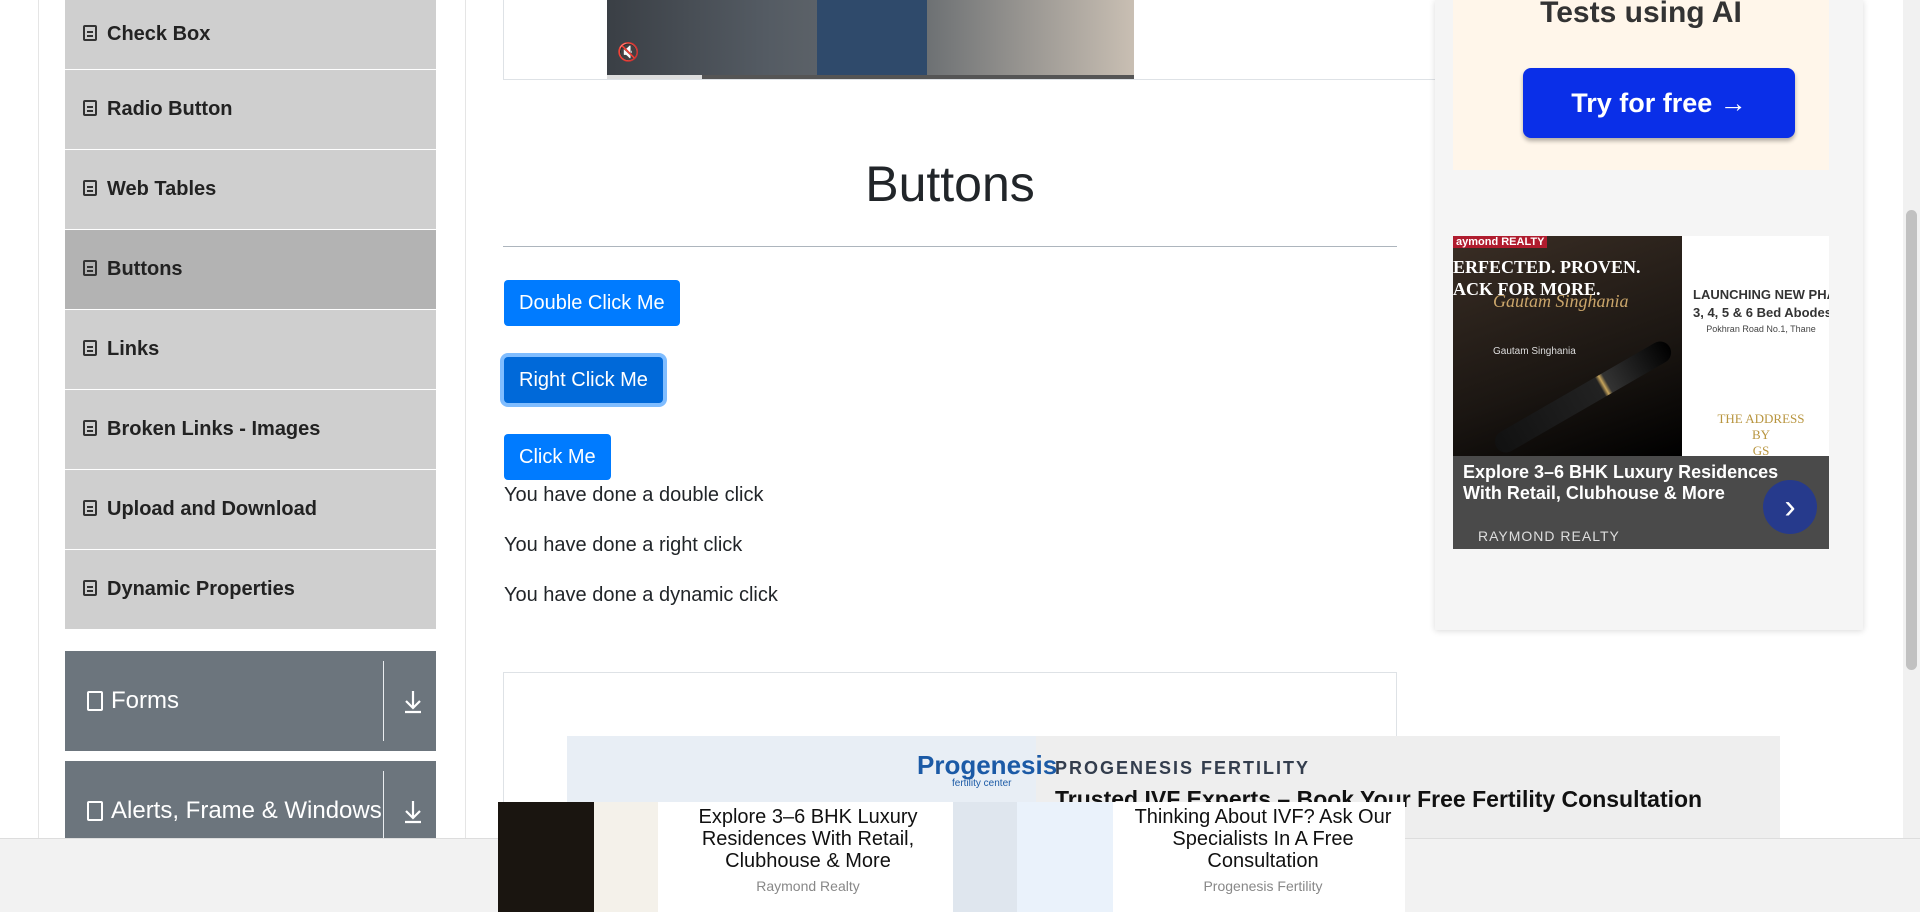 The width and height of the screenshot is (1920, 912). I want to click on ai-test-ad: Tests using AI Try for free →, so click(1641, 85).